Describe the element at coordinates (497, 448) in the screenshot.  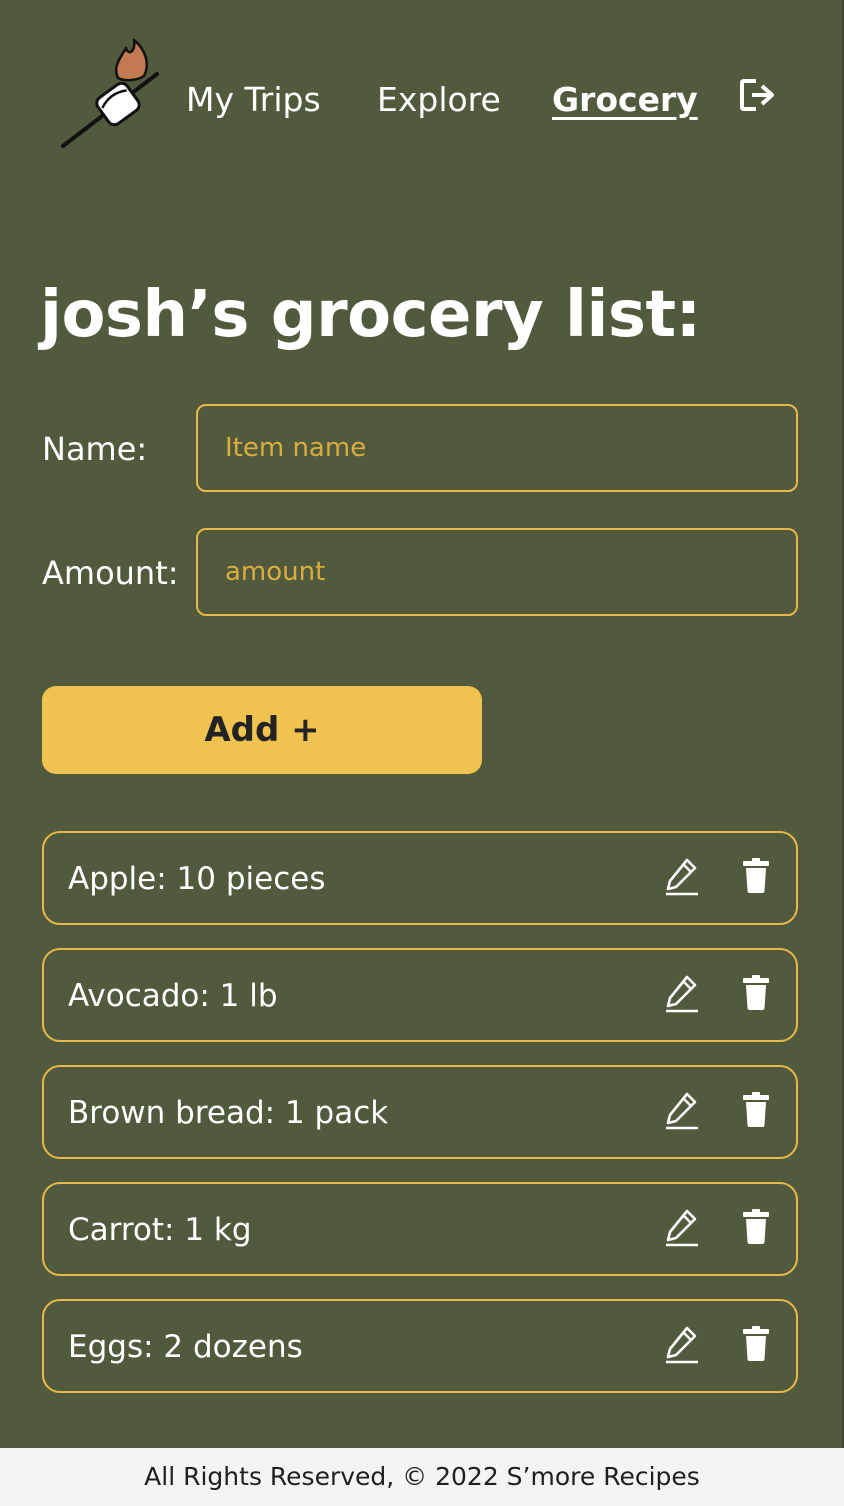
I see `item-name-input` at that location.